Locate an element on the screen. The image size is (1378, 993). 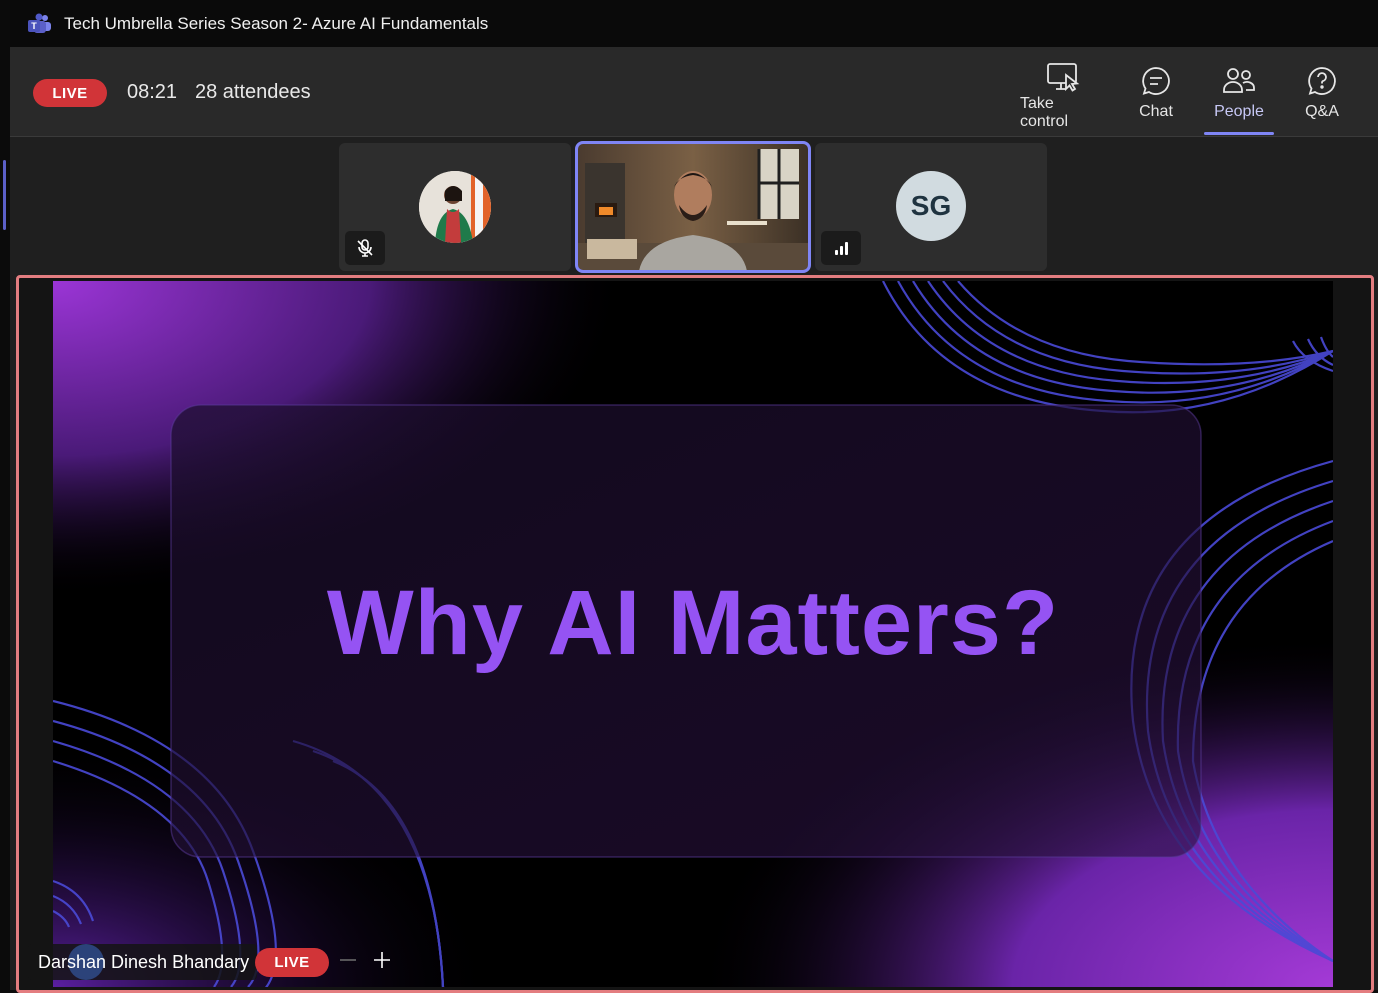
minus-icon is located at coordinates (348, 962).